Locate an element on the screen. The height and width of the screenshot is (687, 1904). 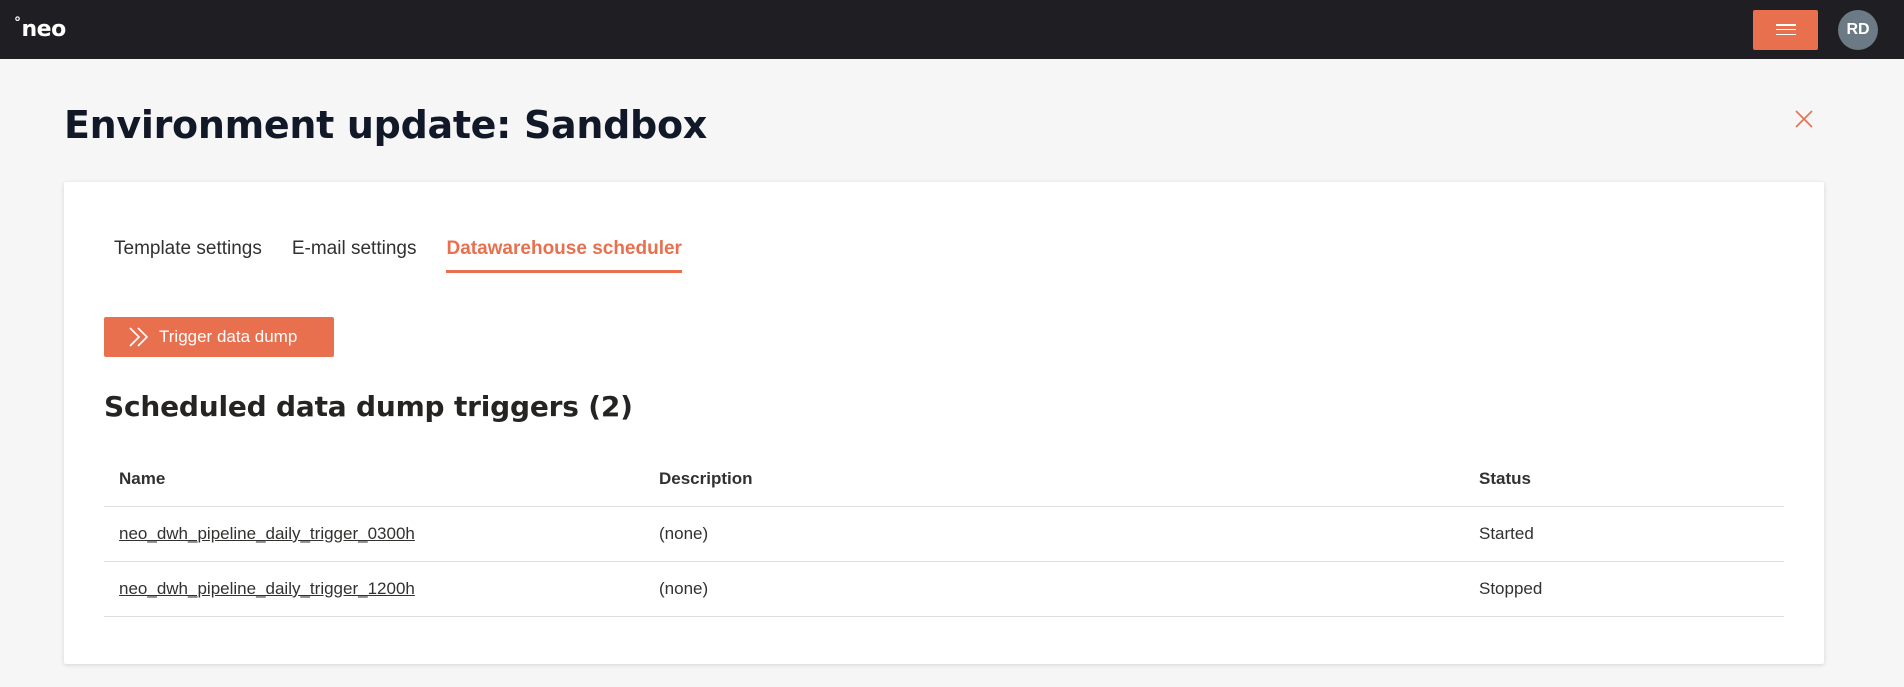
close-icon is located at coordinates (1804, 119).